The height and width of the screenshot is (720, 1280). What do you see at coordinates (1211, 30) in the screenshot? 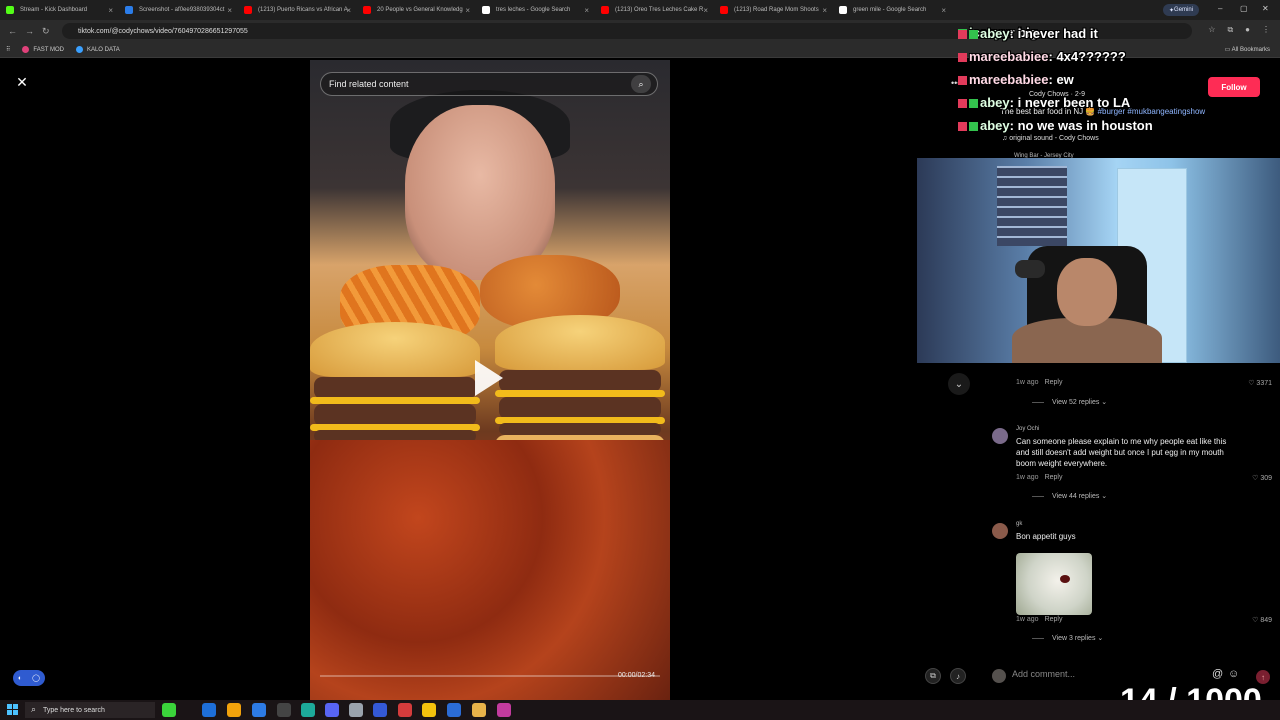
I see `bookmark-star-icon: ☆` at bounding box center [1211, 30].